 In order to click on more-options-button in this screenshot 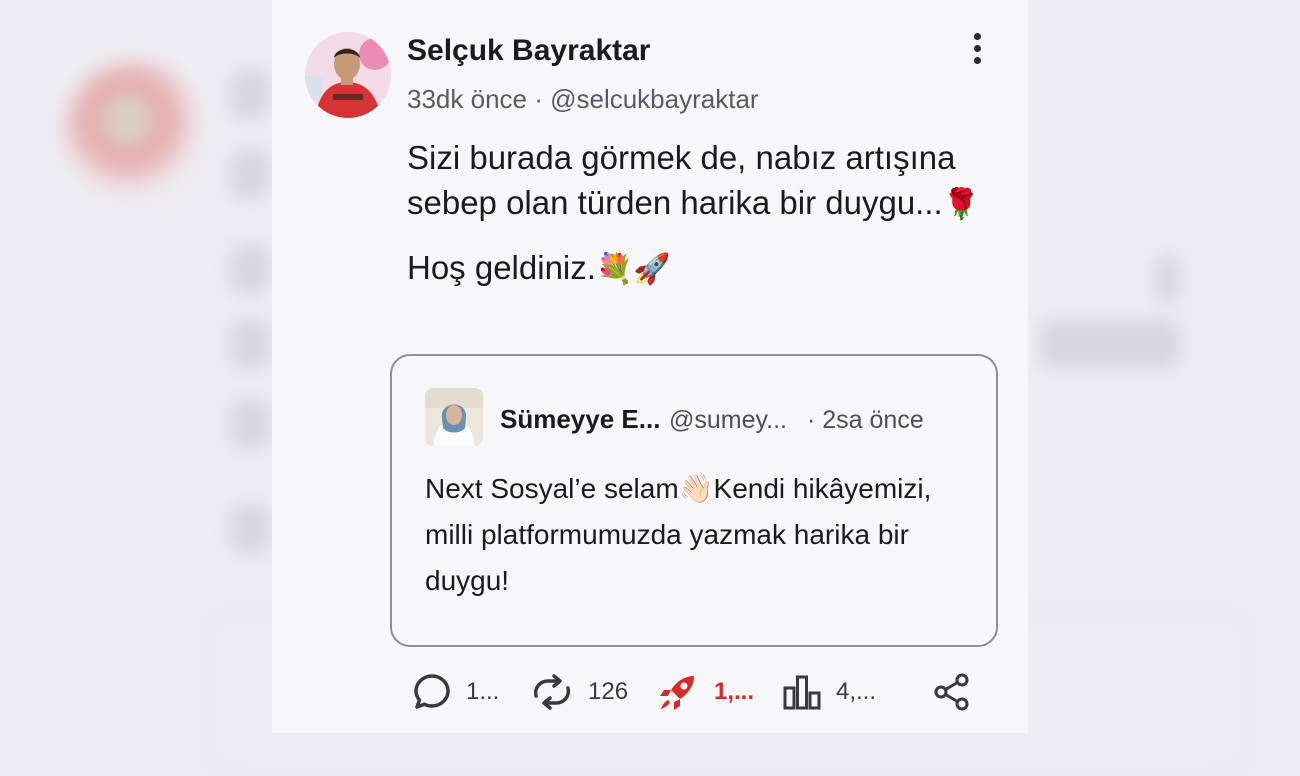, I will do `click(977, 48)`.